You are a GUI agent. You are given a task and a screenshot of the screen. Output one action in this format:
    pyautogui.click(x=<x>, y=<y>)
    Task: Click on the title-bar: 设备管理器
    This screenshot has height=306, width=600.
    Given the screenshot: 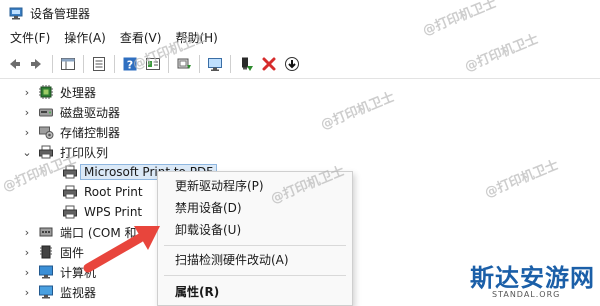 What is the action you would take?
    pyautogui.click(x=300, y=13)
    